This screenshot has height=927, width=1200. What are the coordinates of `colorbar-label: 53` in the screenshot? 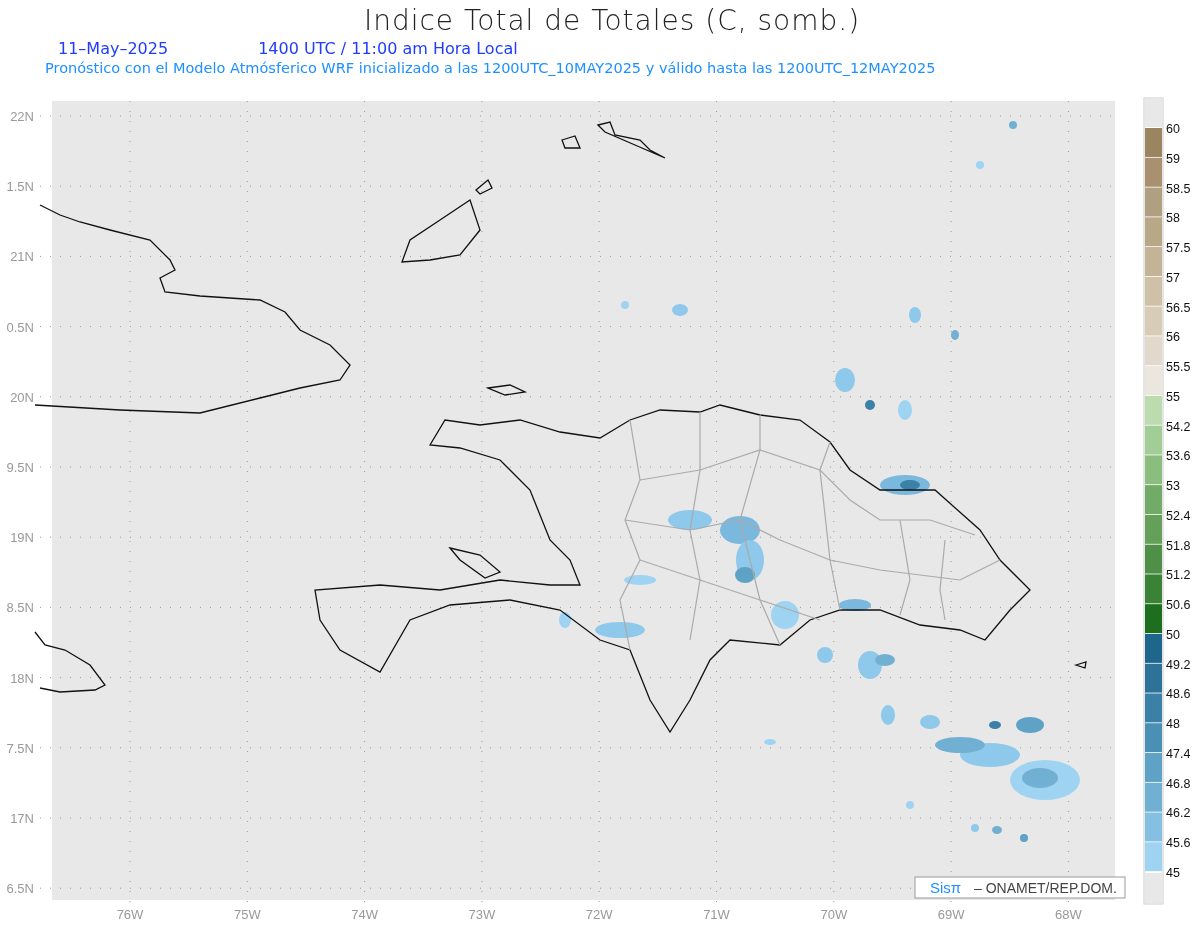 It's located at (1173, 486).